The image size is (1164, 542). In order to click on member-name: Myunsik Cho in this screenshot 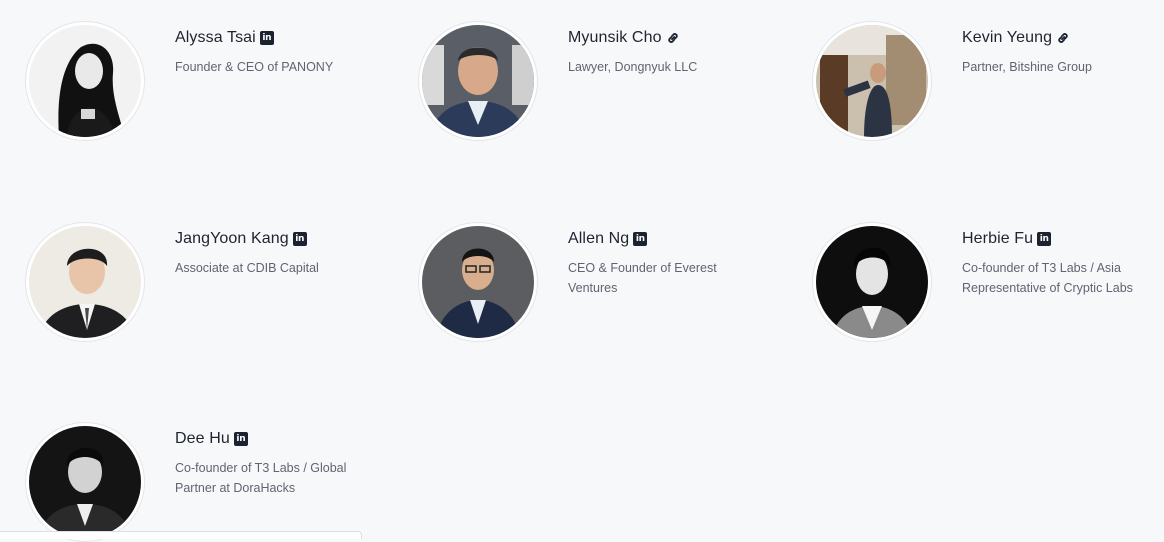, I will do `click(615, 37)`.